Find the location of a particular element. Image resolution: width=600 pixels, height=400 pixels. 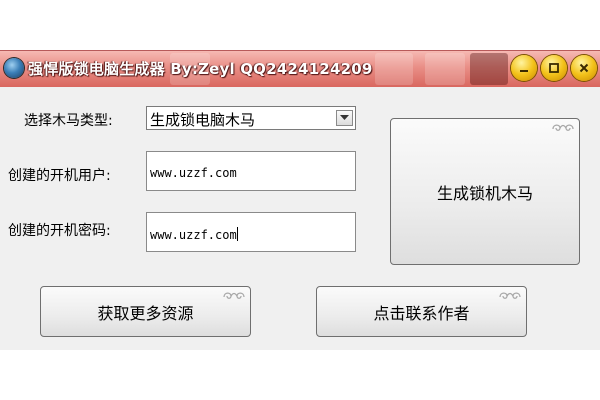

app-icon is located at coordinates (14, 68).